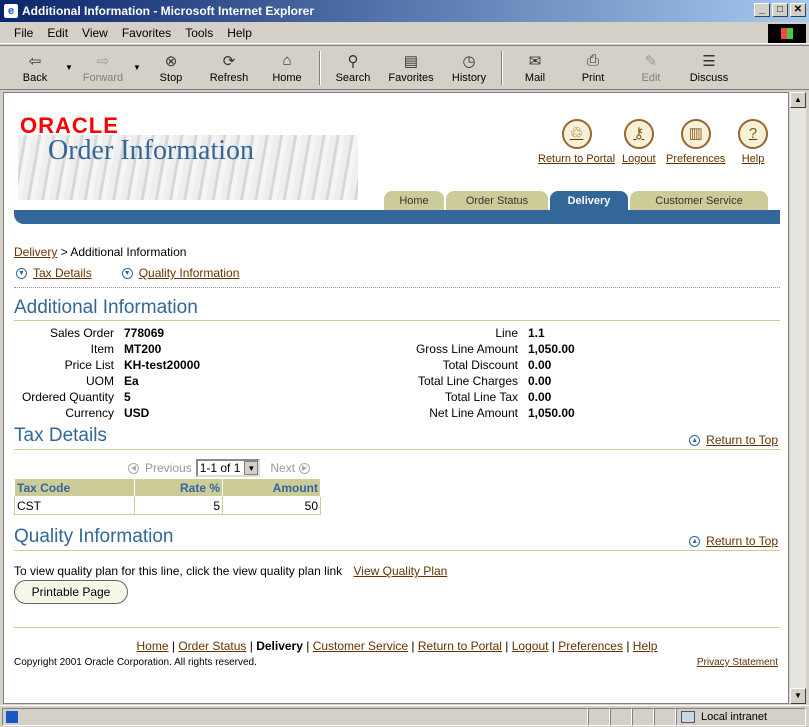  What do you see at coordinates (753, 134) in the screenshot?
I see `help-question-icon: ?` at bounding box center [753, 134].